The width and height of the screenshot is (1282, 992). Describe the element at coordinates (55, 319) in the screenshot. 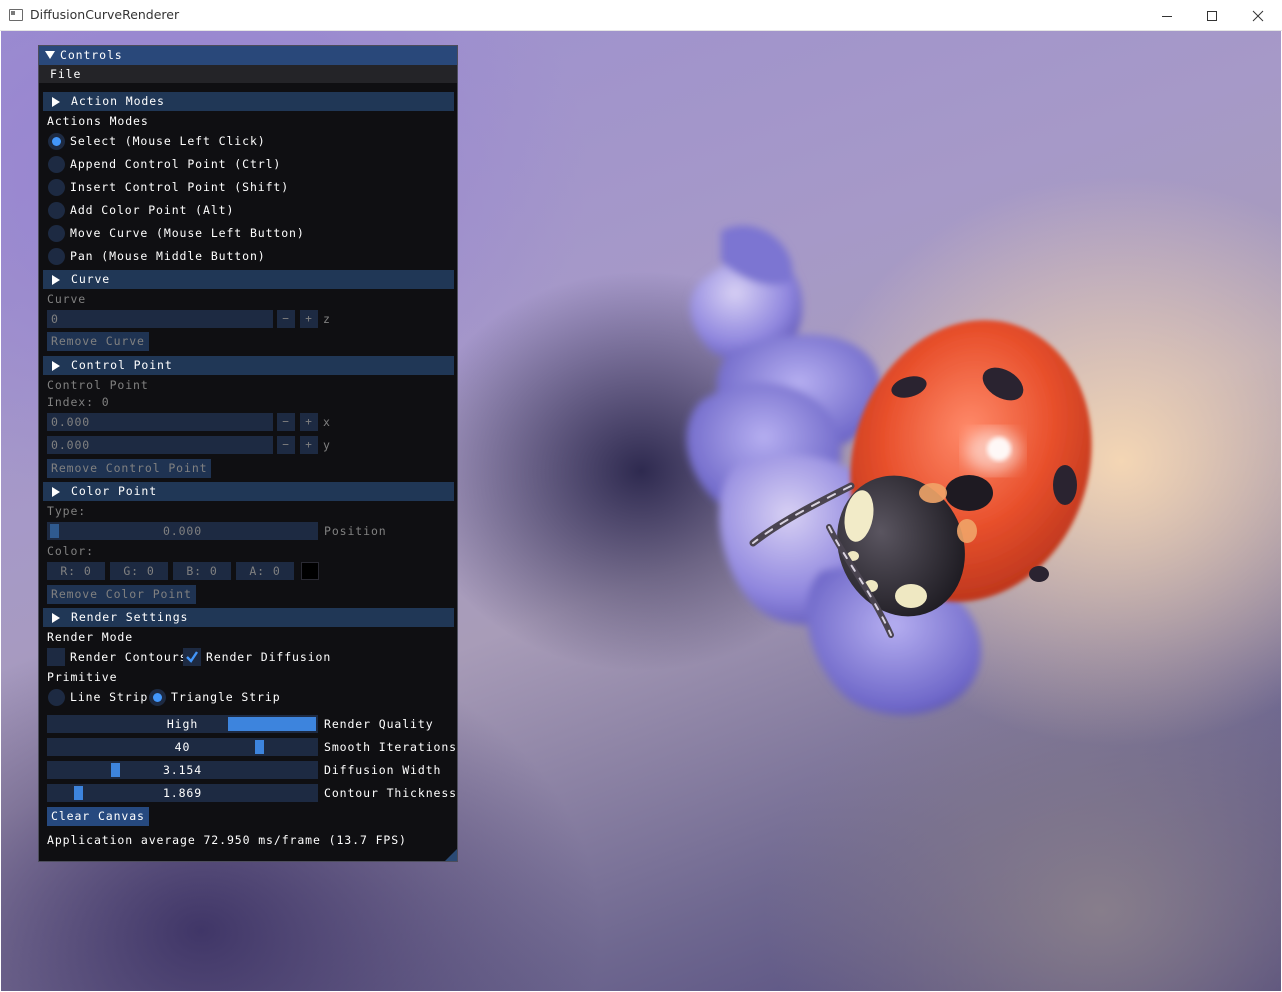

I see `curve-z-value: 0` at that location.